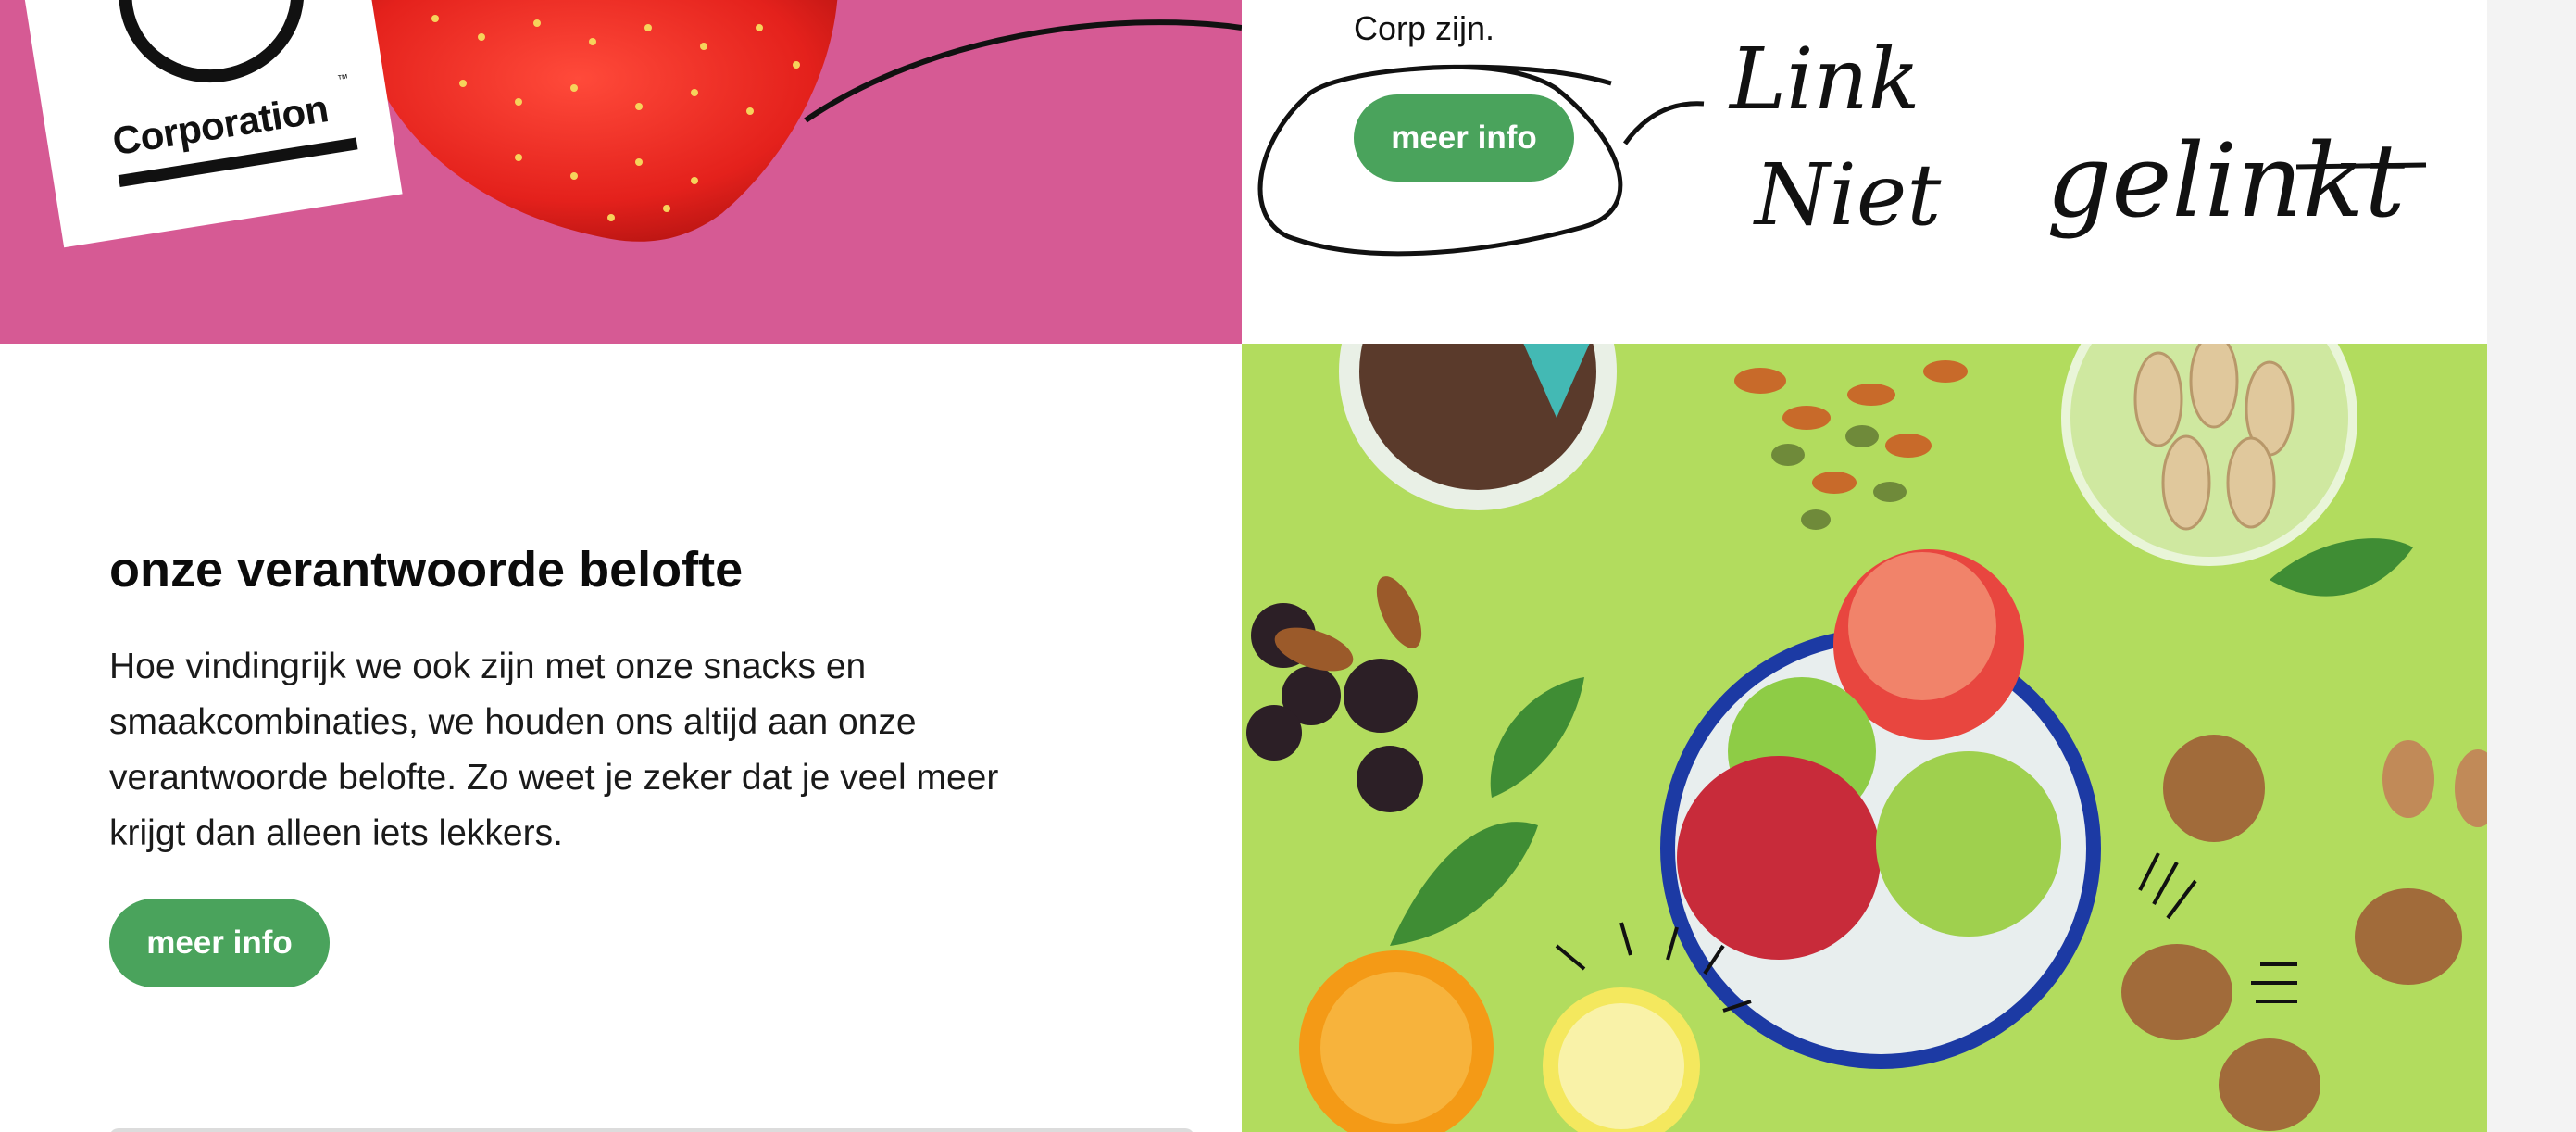  What do you see at coordinates (1825, 79) in the screenshot?
I see `handwritten-word-1: Link` at bounding box center [1825, 79].